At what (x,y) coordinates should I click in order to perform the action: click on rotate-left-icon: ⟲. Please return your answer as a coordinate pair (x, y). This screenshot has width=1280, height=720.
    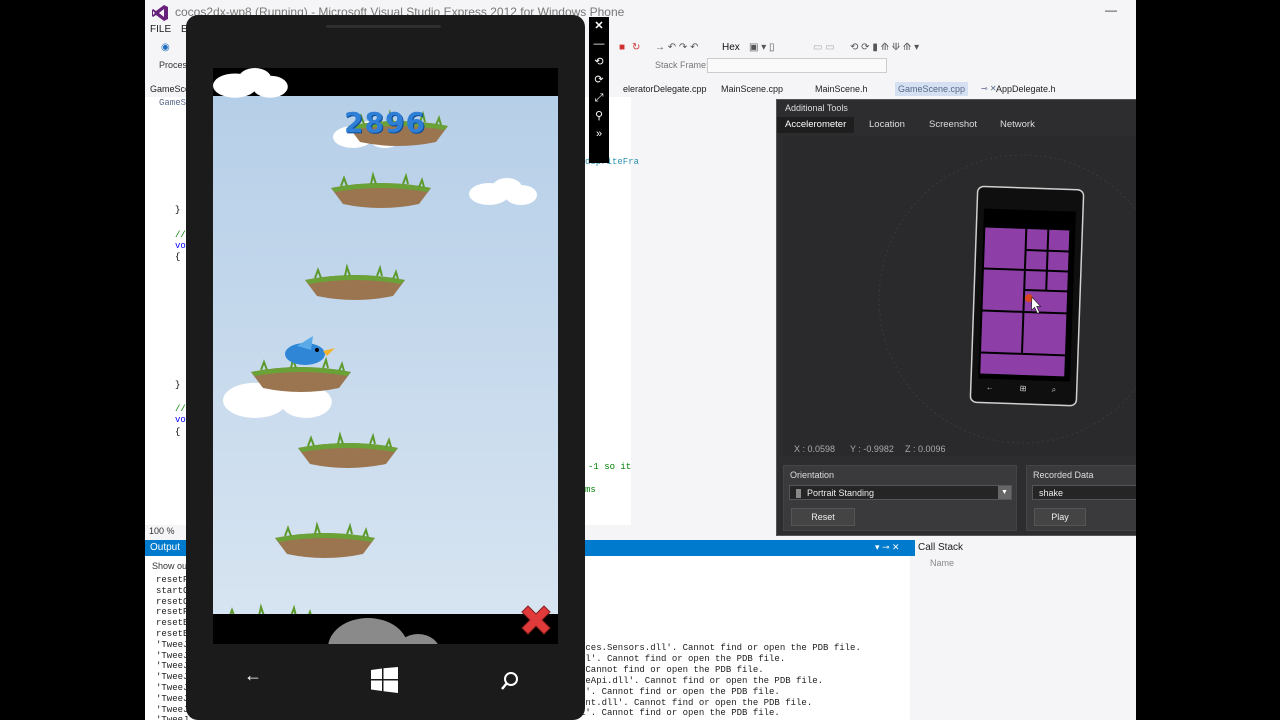
    Looking at the image, I should click on (599, 62).